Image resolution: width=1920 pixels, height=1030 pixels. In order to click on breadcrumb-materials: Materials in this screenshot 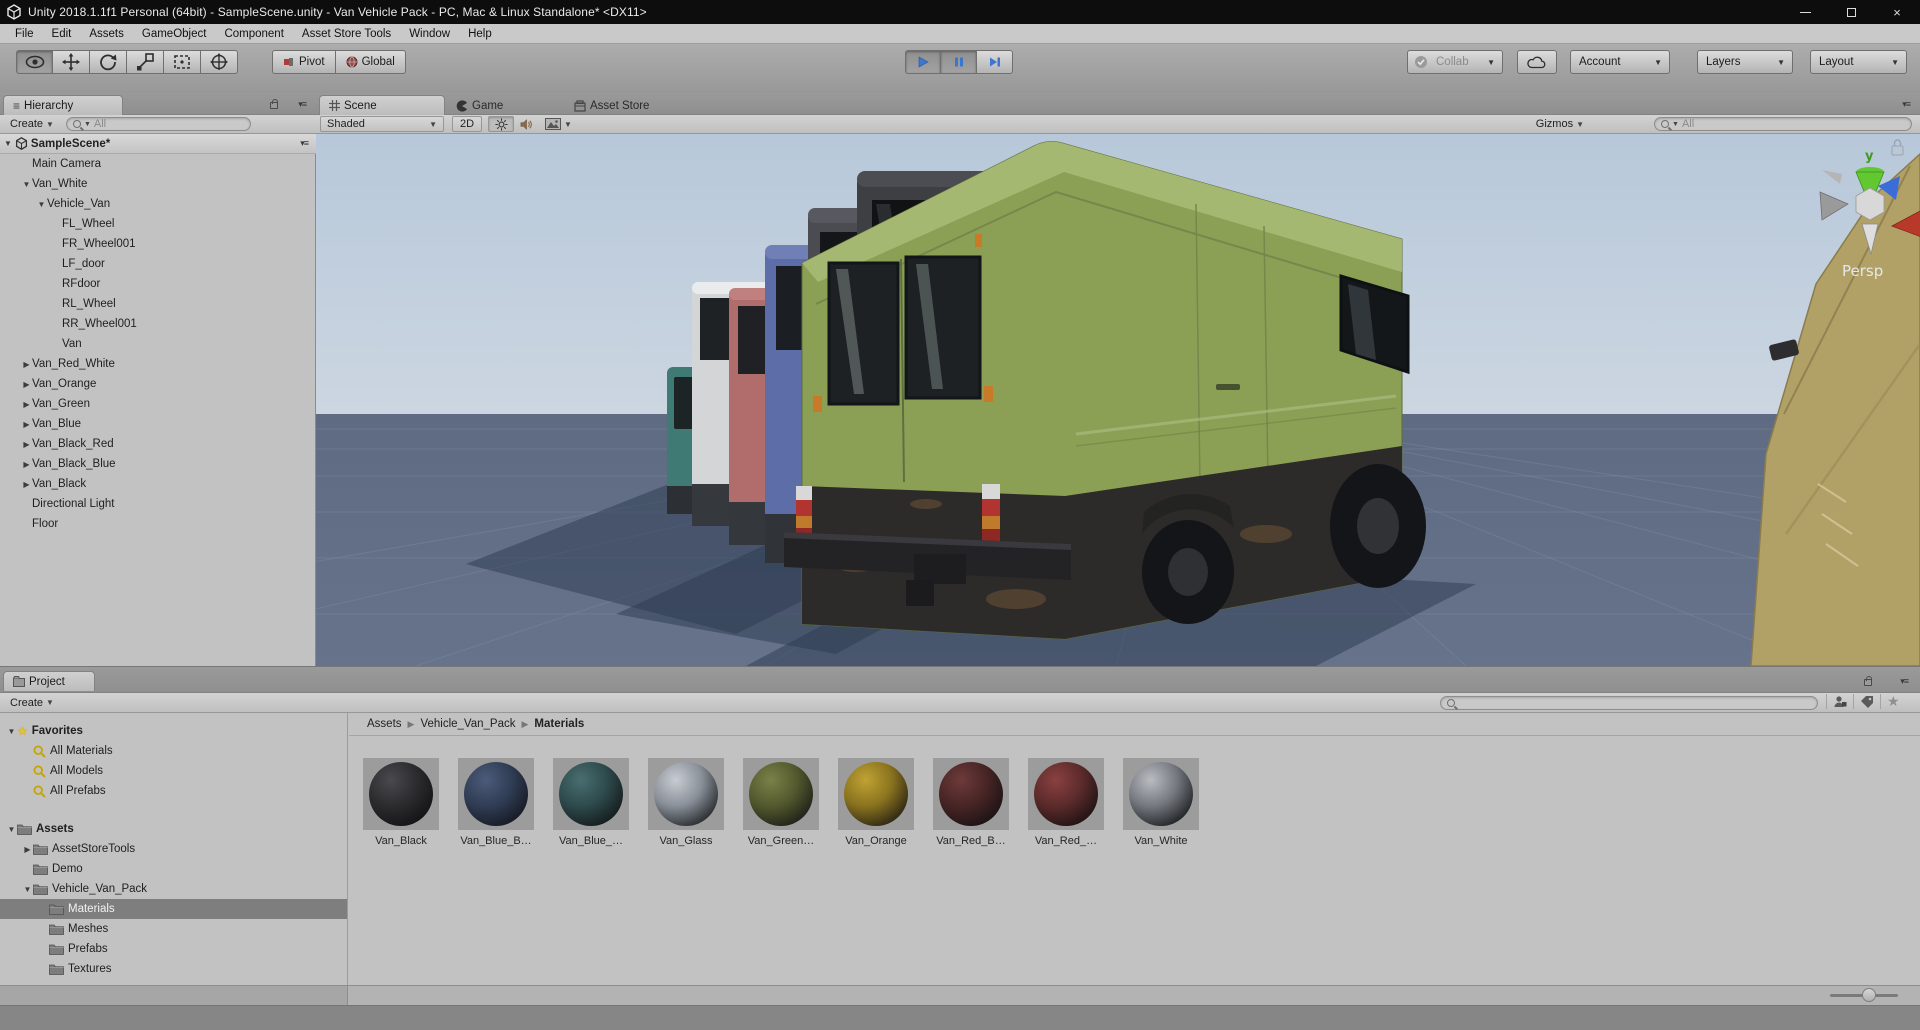, I will do `click(559, 724)`.